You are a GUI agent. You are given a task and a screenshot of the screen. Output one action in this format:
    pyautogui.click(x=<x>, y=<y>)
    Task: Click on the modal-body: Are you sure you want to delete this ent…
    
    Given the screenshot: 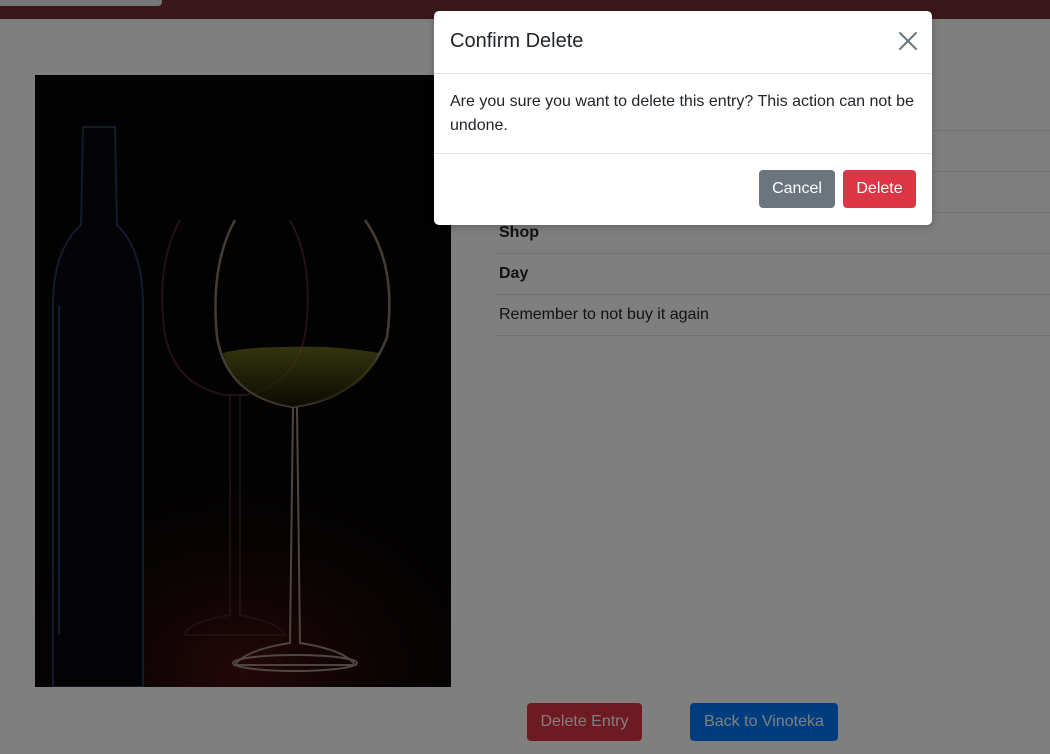 What is the action you would take?
    pyautogui.click(x=683, y=114)
    